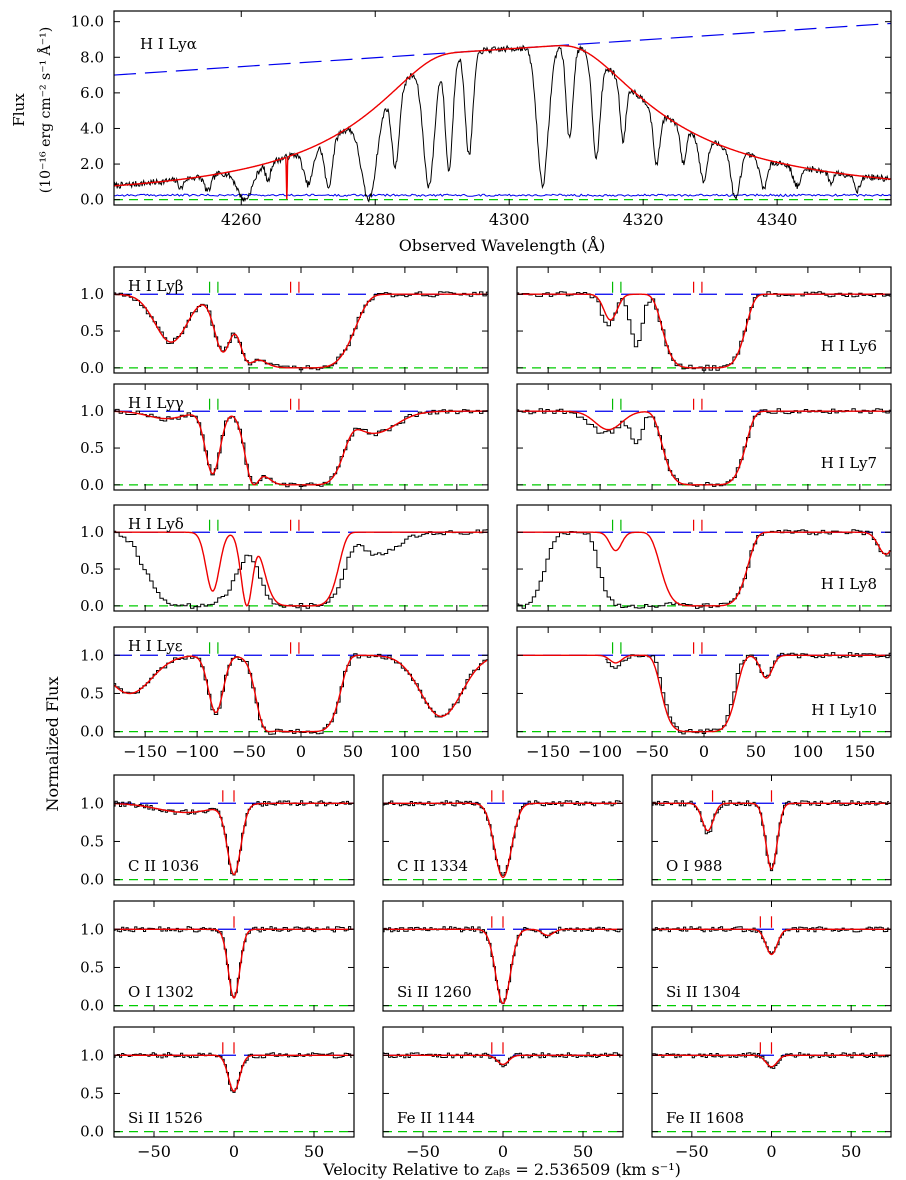  Describe the element at coordinates (52, 744) in the screenshot. I see `normalized-flux-ylabel: Normalized Flux` at that location.